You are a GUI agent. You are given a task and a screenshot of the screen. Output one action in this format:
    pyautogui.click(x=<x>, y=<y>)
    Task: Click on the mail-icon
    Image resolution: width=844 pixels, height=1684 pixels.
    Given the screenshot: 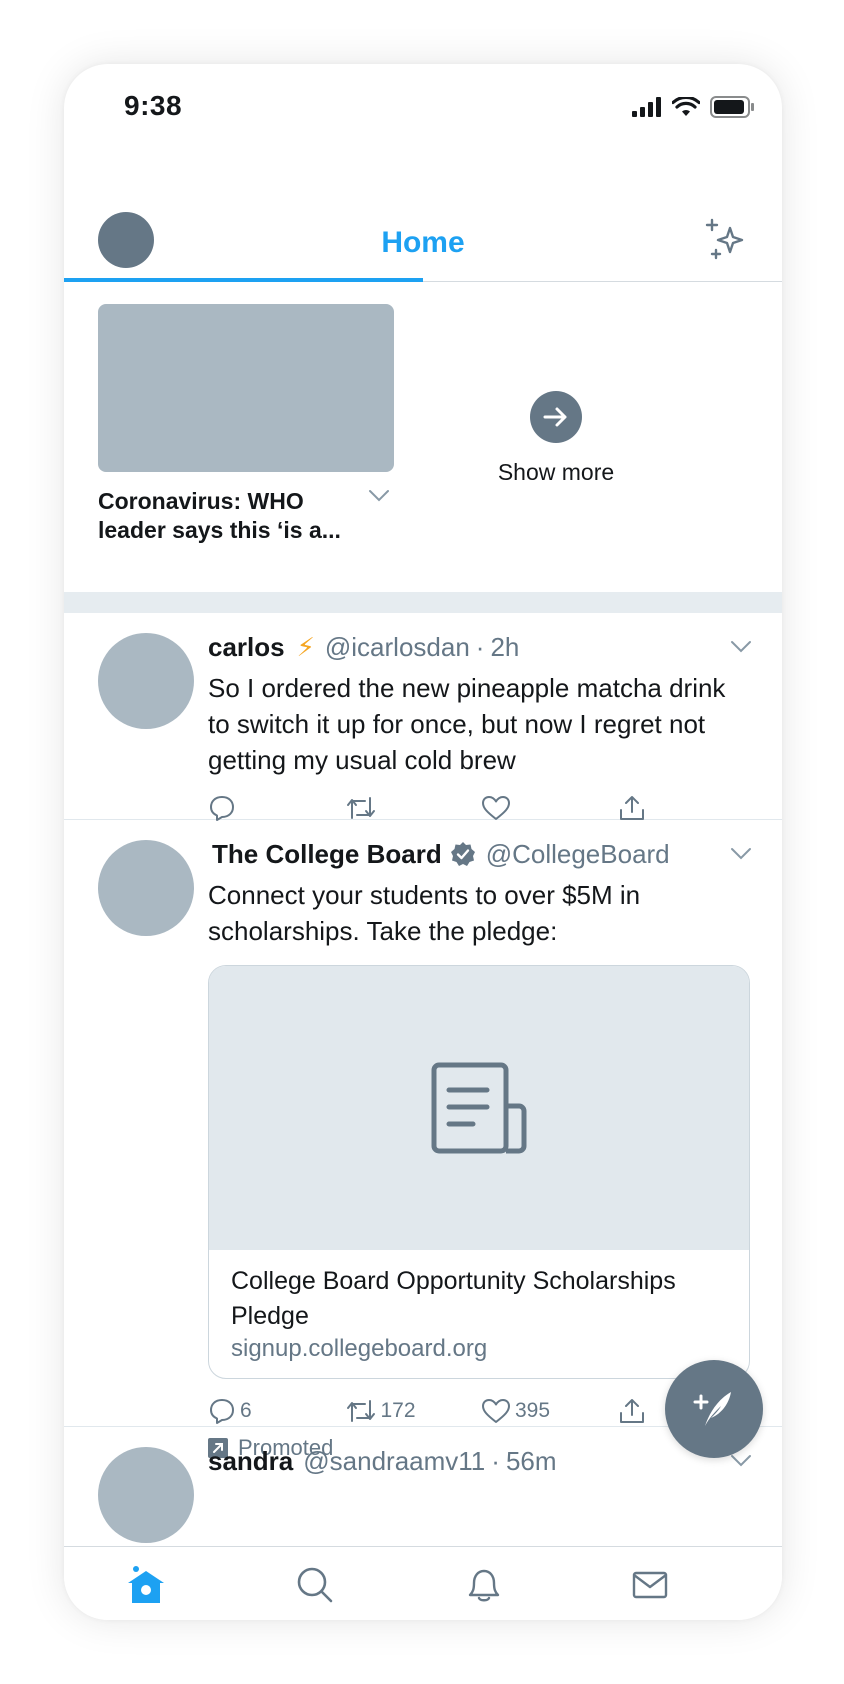 What is the action you would take?
    pyautogui.click(x=650, y=1585)
    